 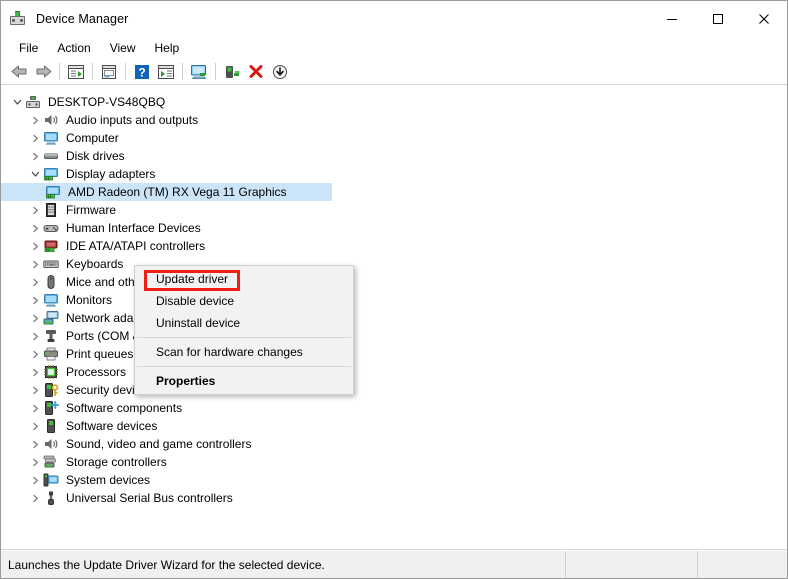 I want to click on tree-item-amd-radeon-graphics: AMD Radeon (TM) RX Vega 11 Graphics, so click(x=166, y=192).